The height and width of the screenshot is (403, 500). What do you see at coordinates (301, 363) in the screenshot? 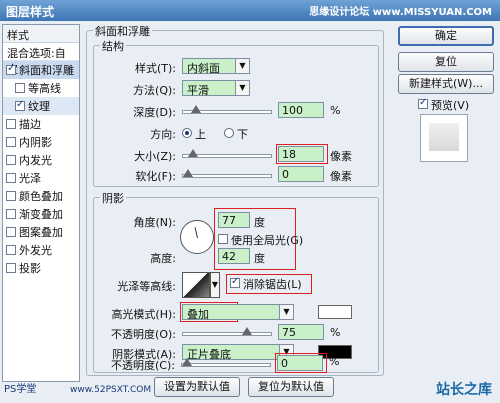
I see `shadow-opacity-highlight-box` at bounding box center [301, 363].